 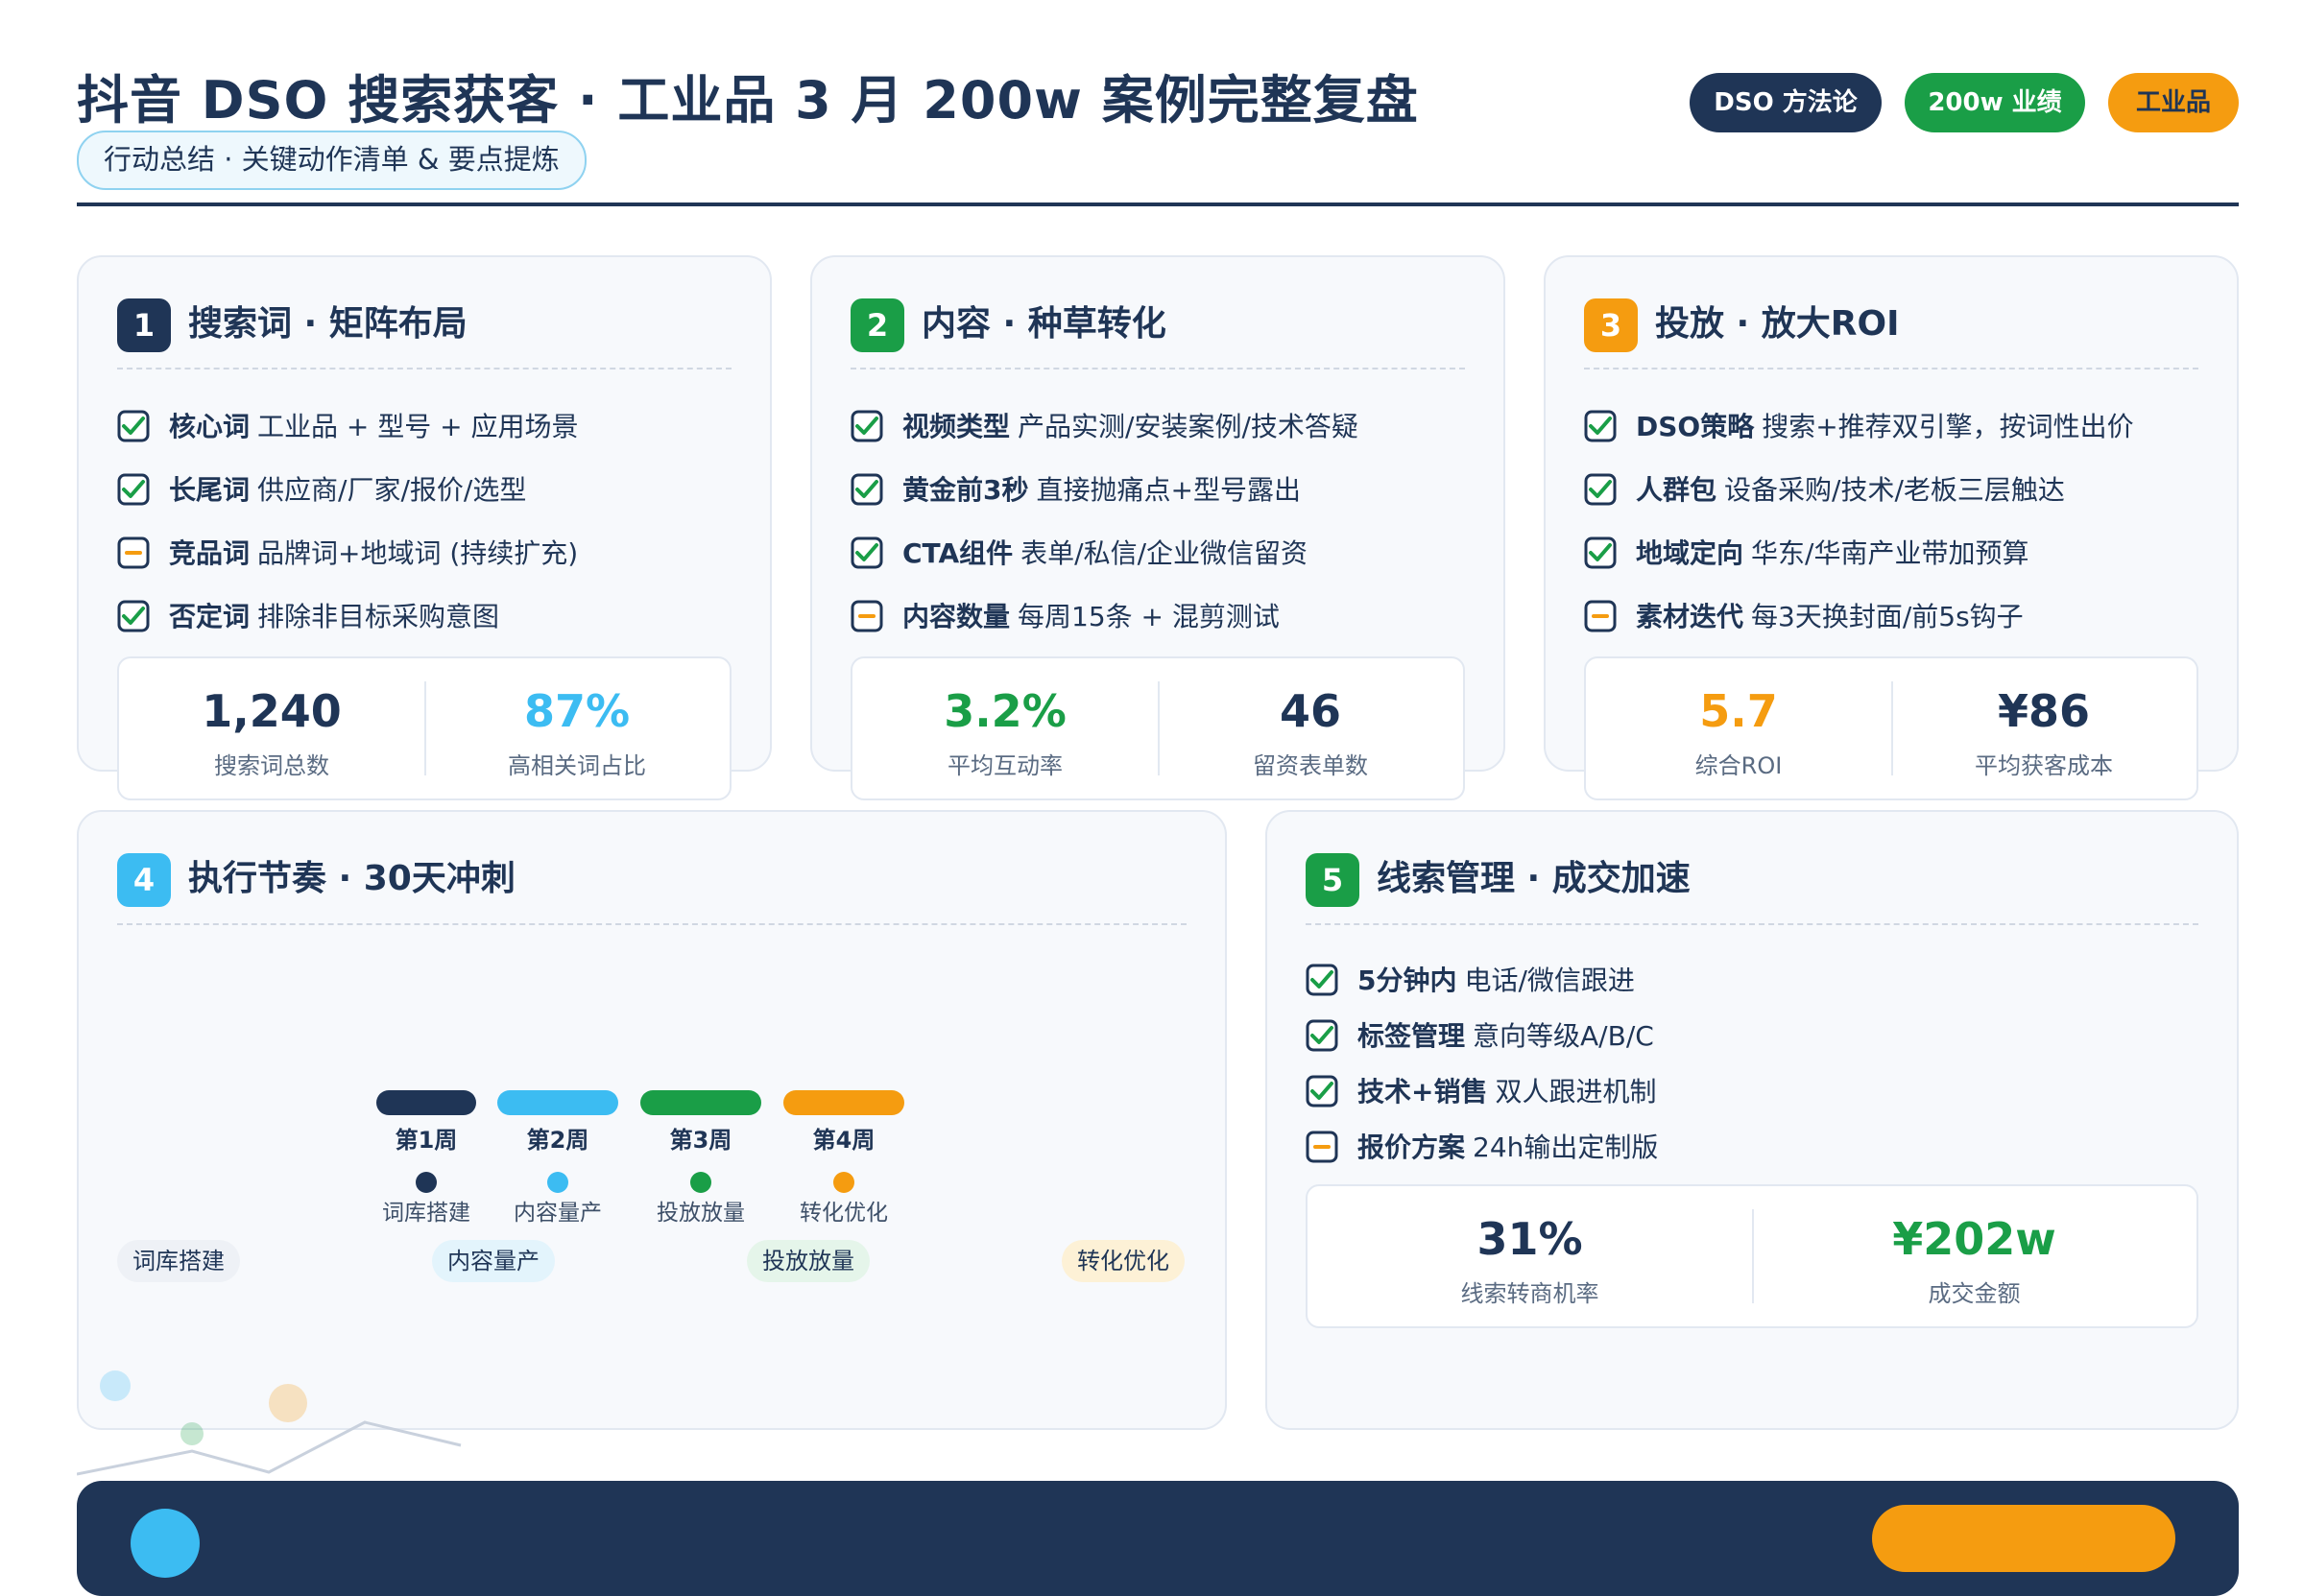 What do you see at coordinates (426, 1140) in the screenshot?
I see `week-label: 第1周` at bounding box center [426, 1140].